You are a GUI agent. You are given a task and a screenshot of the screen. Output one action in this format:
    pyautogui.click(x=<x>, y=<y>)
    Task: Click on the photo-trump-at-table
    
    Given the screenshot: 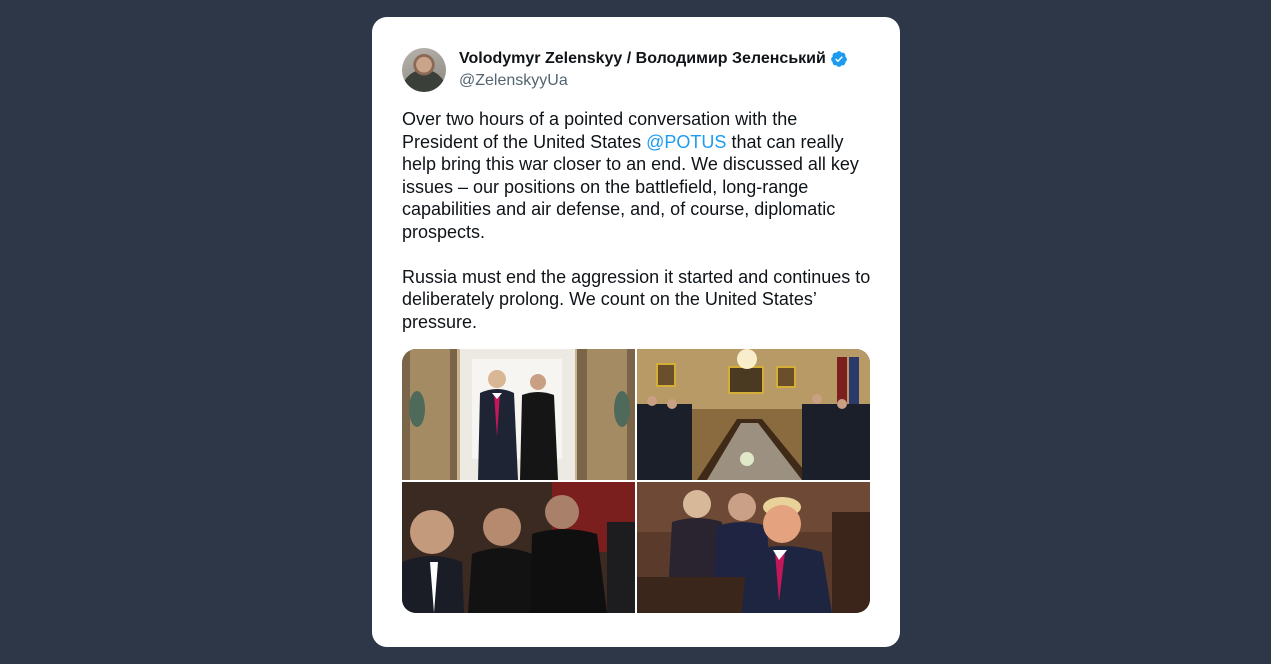 What is the action you would take?
    pyautogui.click(x=753, y=547)
    